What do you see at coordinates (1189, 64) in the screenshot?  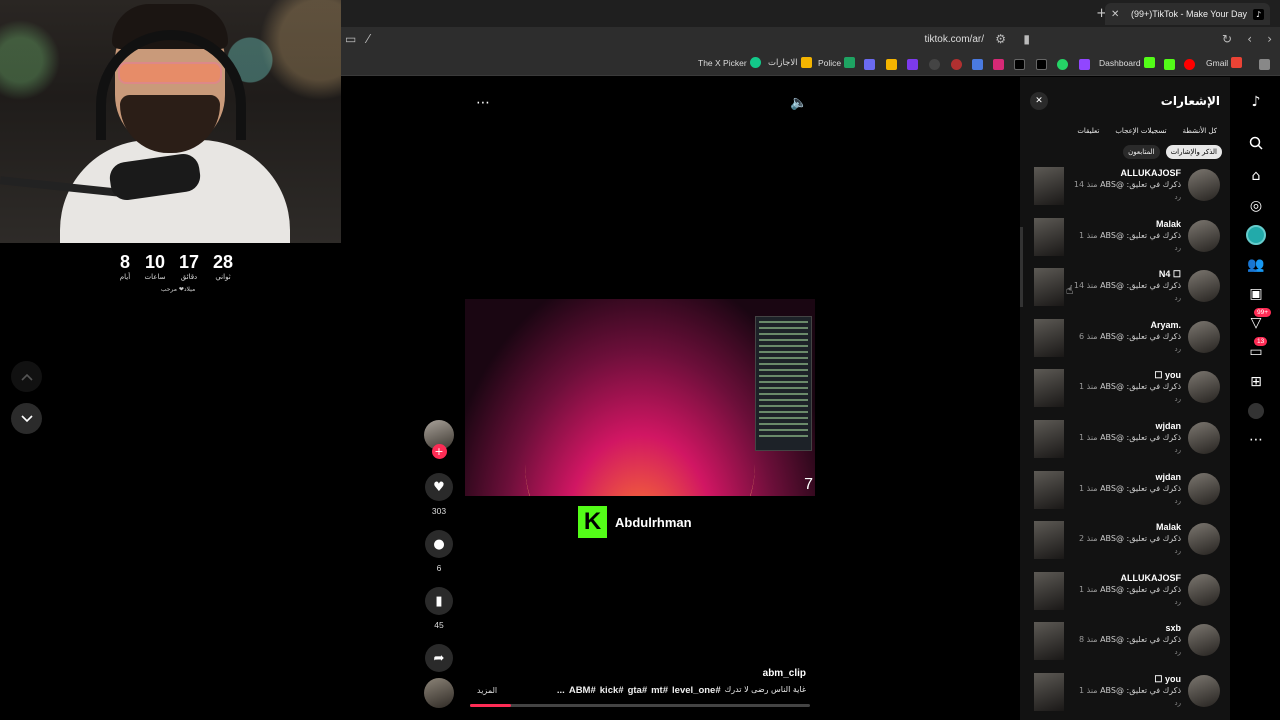 I see `youtube-icon` at bounding box center [1189, 64].